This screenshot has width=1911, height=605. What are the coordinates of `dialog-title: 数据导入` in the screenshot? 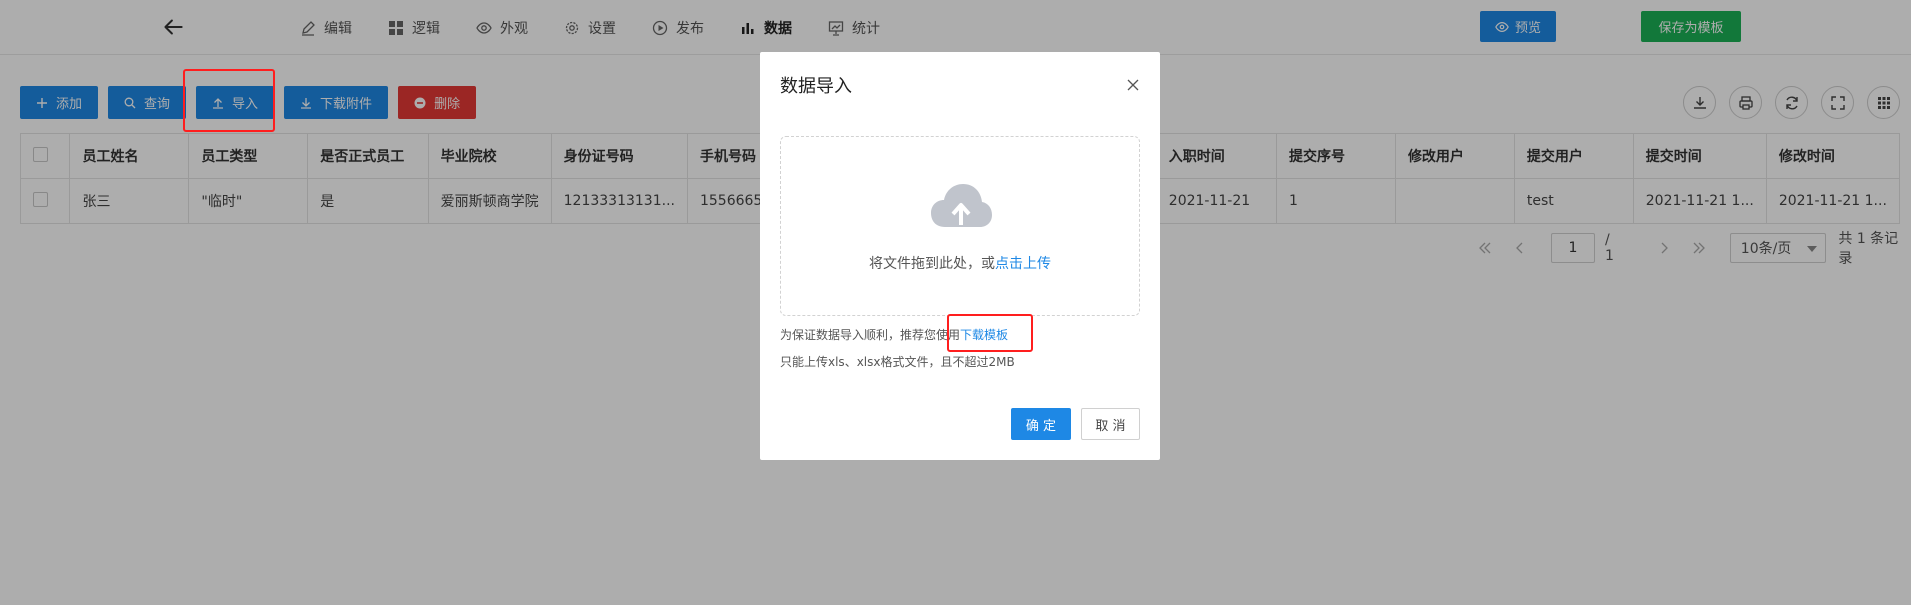 It's located at (816, 86).